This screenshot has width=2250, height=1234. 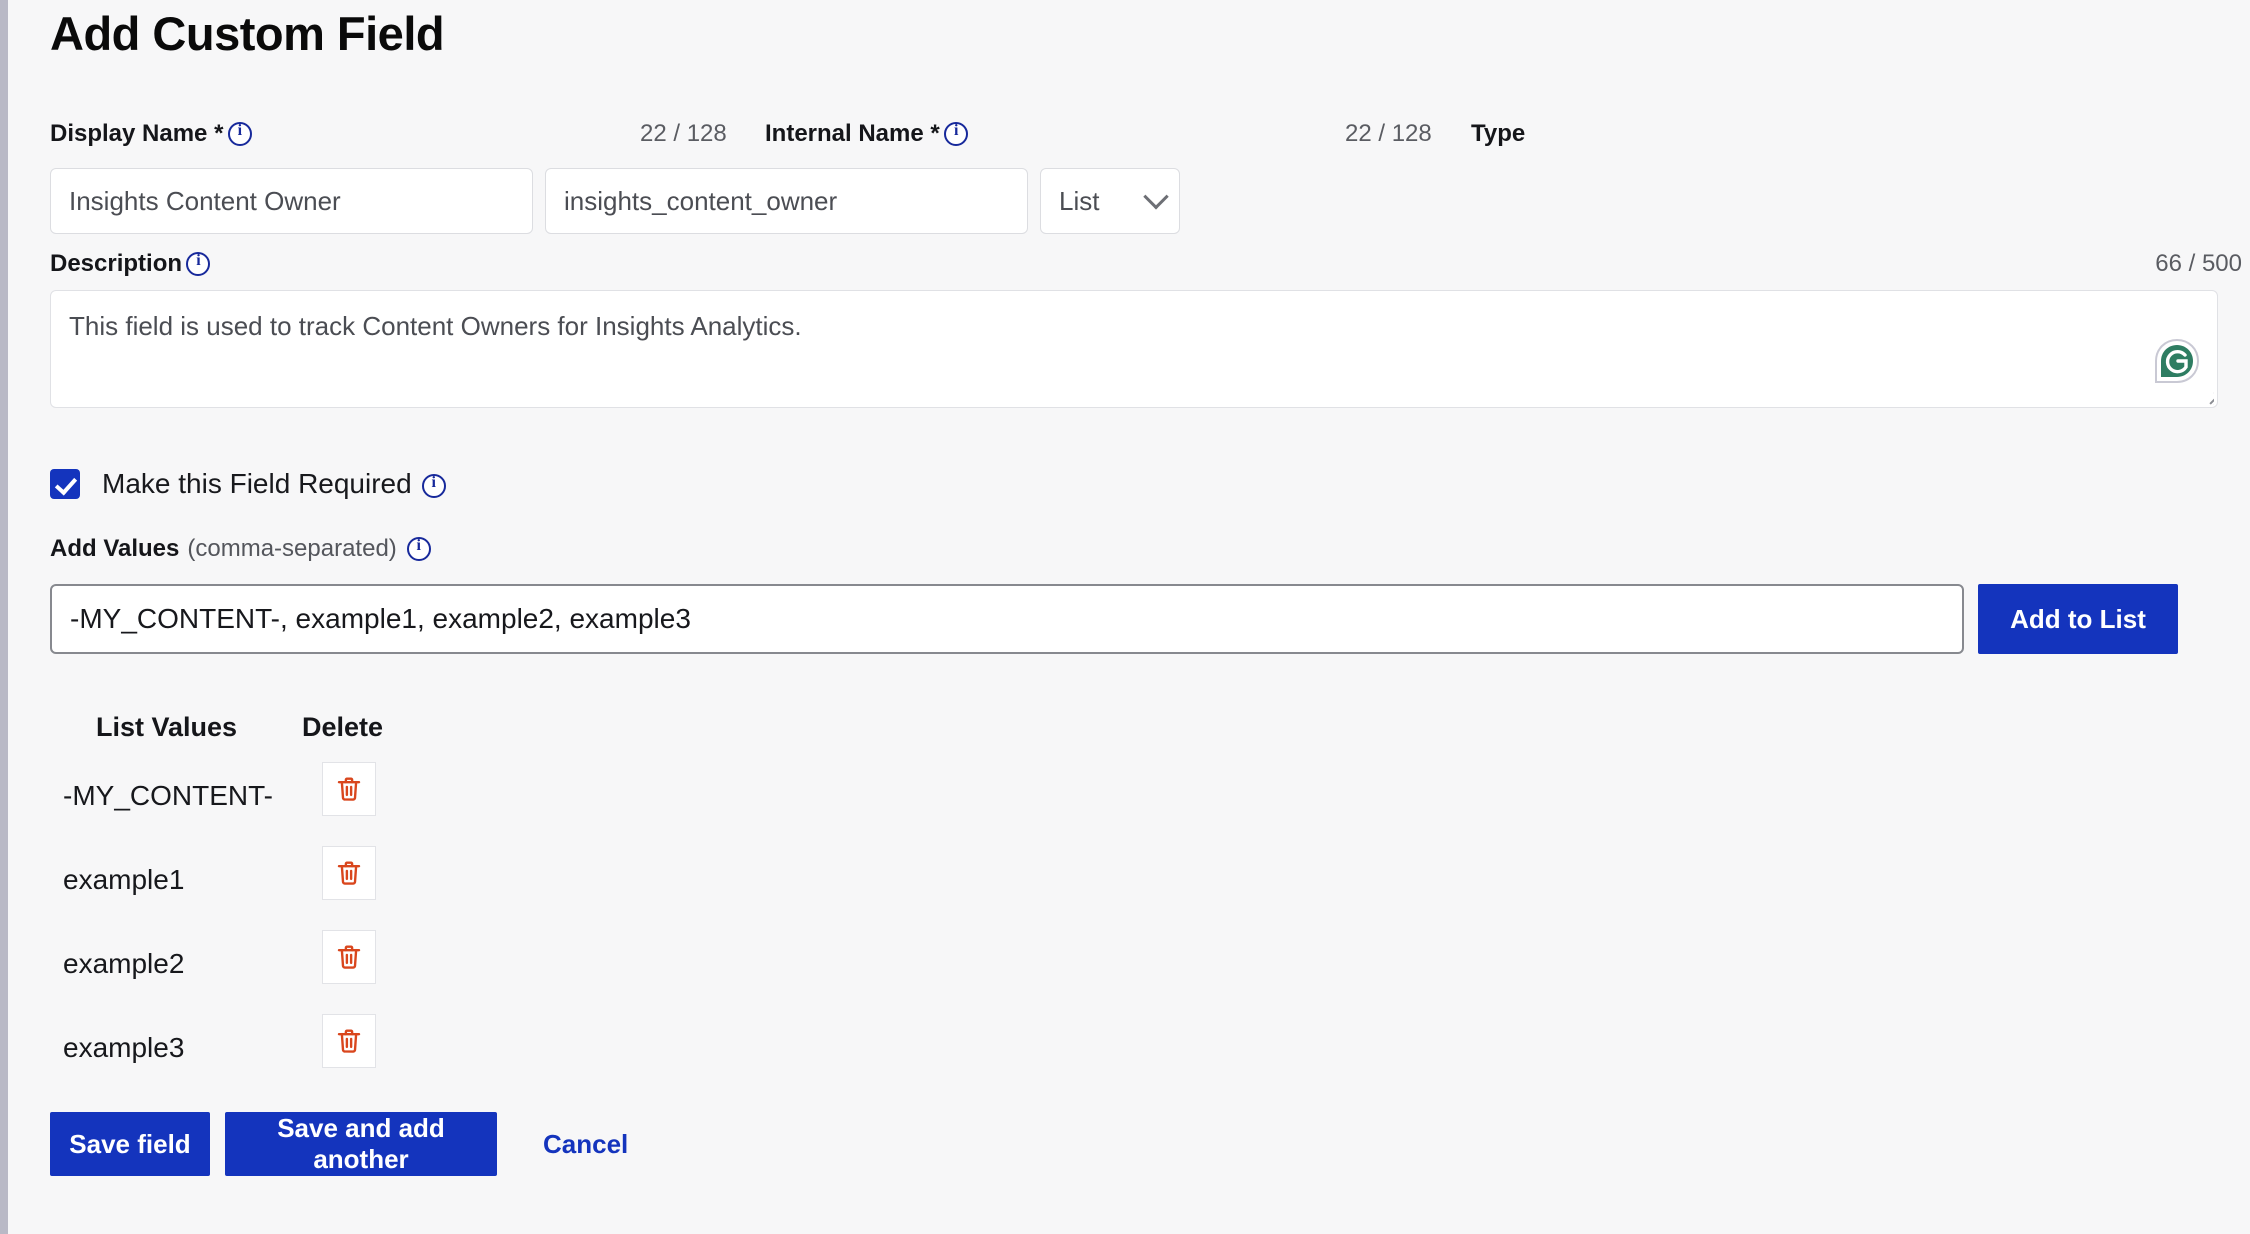 What do you see at coordinates (343, 727) in the screenshot?
I see `delete-header: Delete` at bounding box center [343, 727].